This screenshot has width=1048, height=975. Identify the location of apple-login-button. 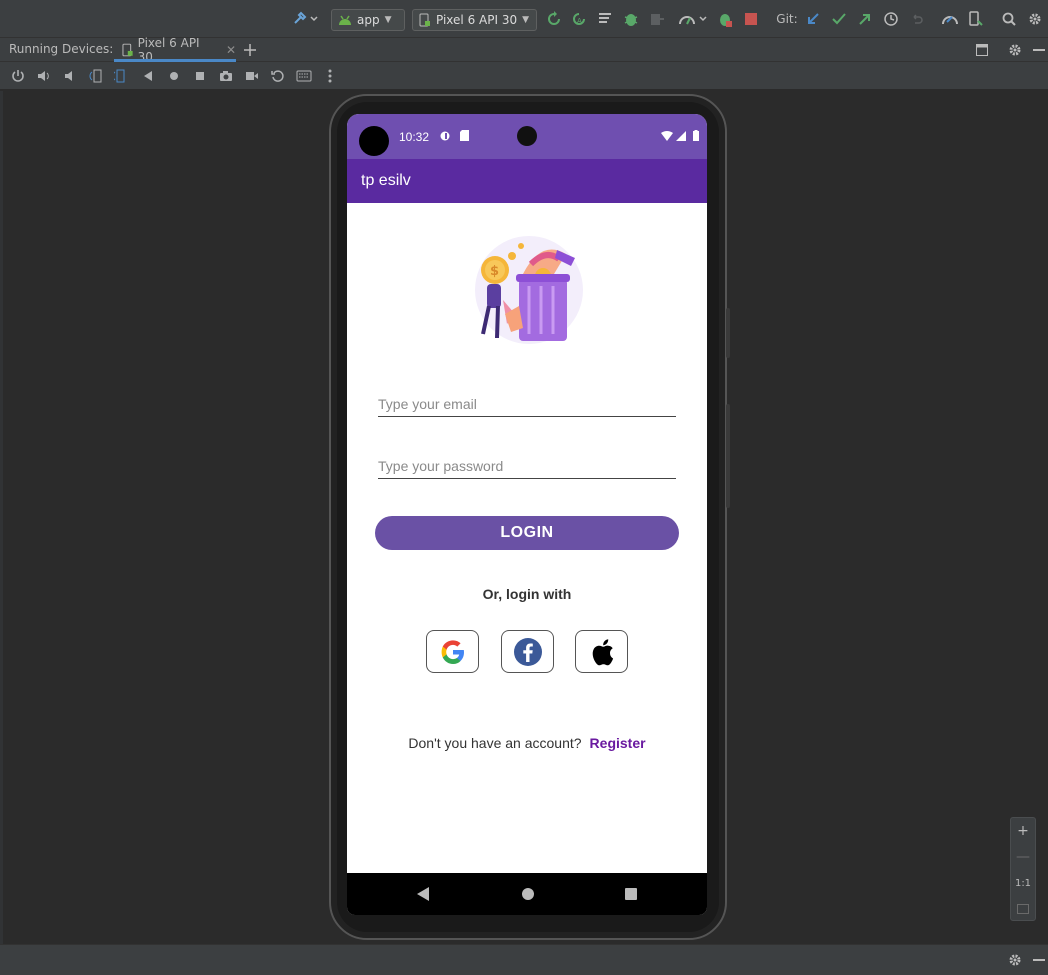
(601, 651).